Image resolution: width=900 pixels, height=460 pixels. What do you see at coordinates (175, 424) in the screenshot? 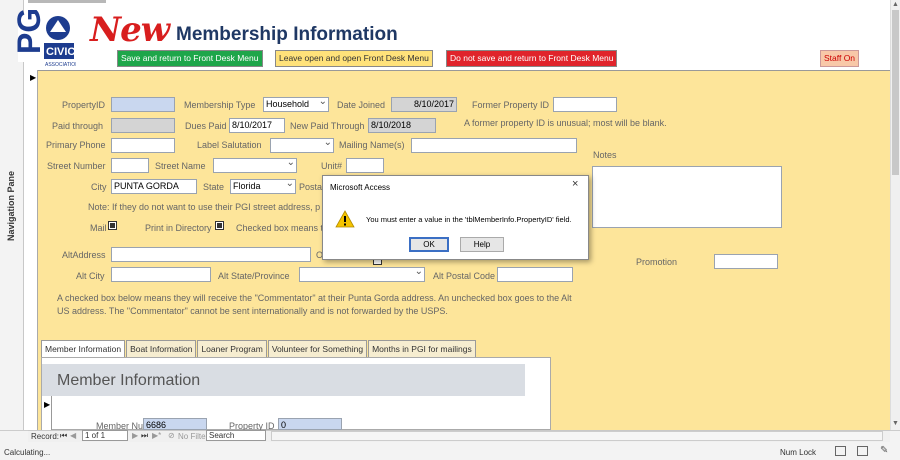
I see `member-number-field: 6686` at bounding box center [175, 424].